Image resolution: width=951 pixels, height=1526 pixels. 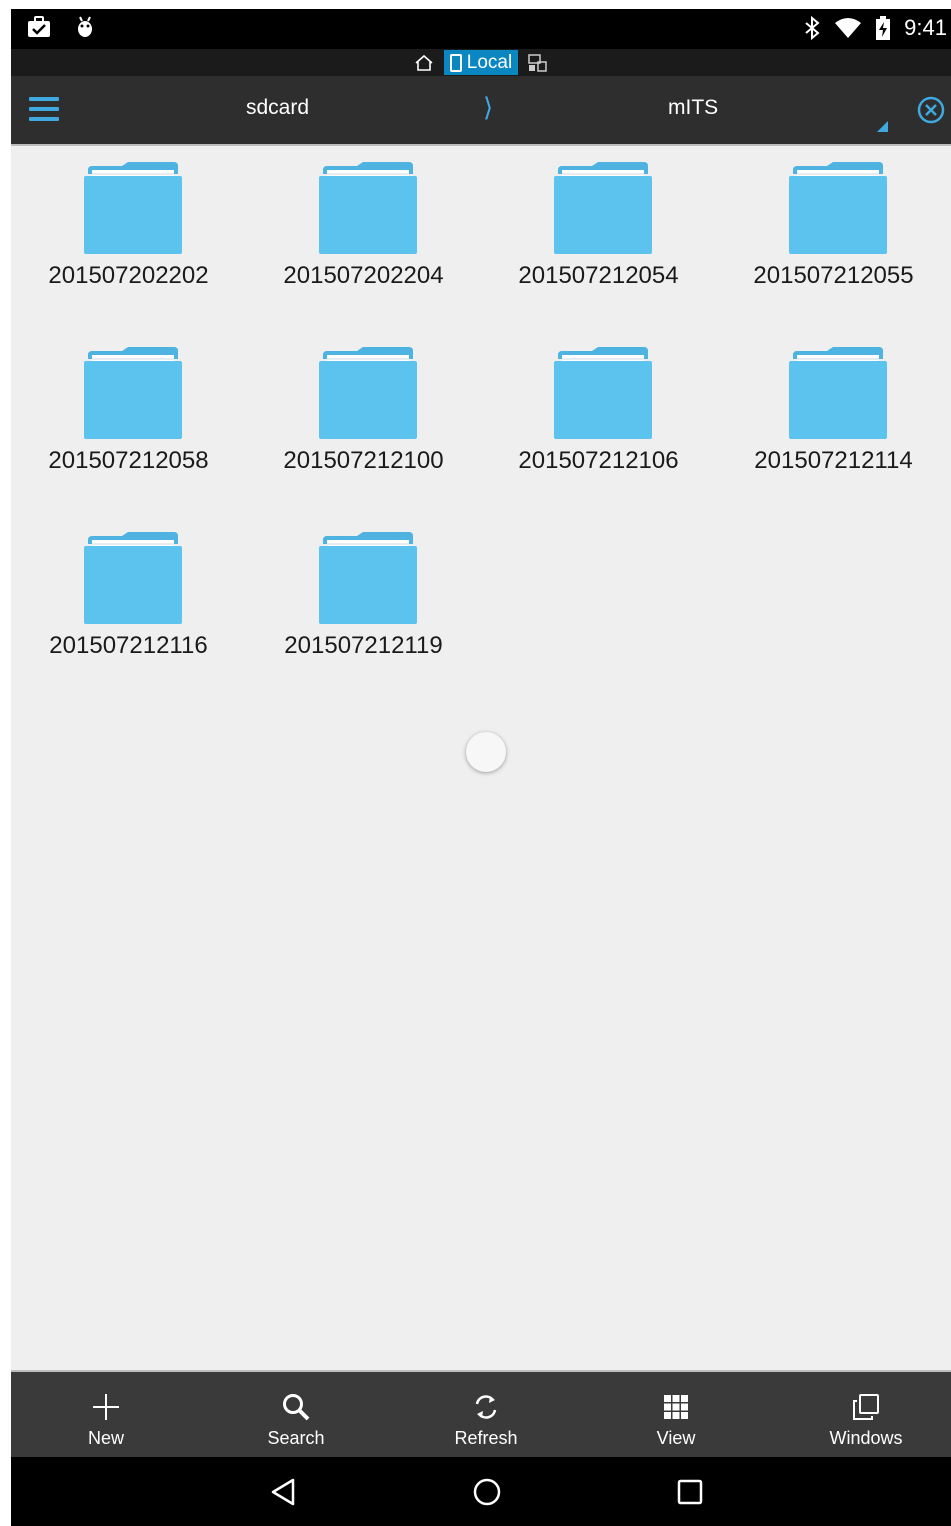 What do you see at coordinates (486, 752) in the screenshot?
I see `loading-spinner` at bounding box center [486, 752].